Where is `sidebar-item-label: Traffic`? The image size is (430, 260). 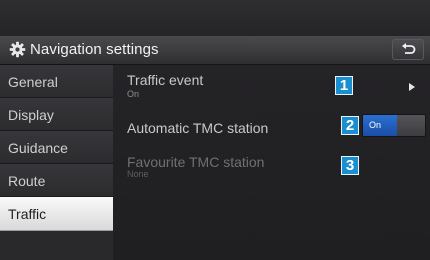 sidebar-item-label: Traffic is located at coordinates (27, 214).